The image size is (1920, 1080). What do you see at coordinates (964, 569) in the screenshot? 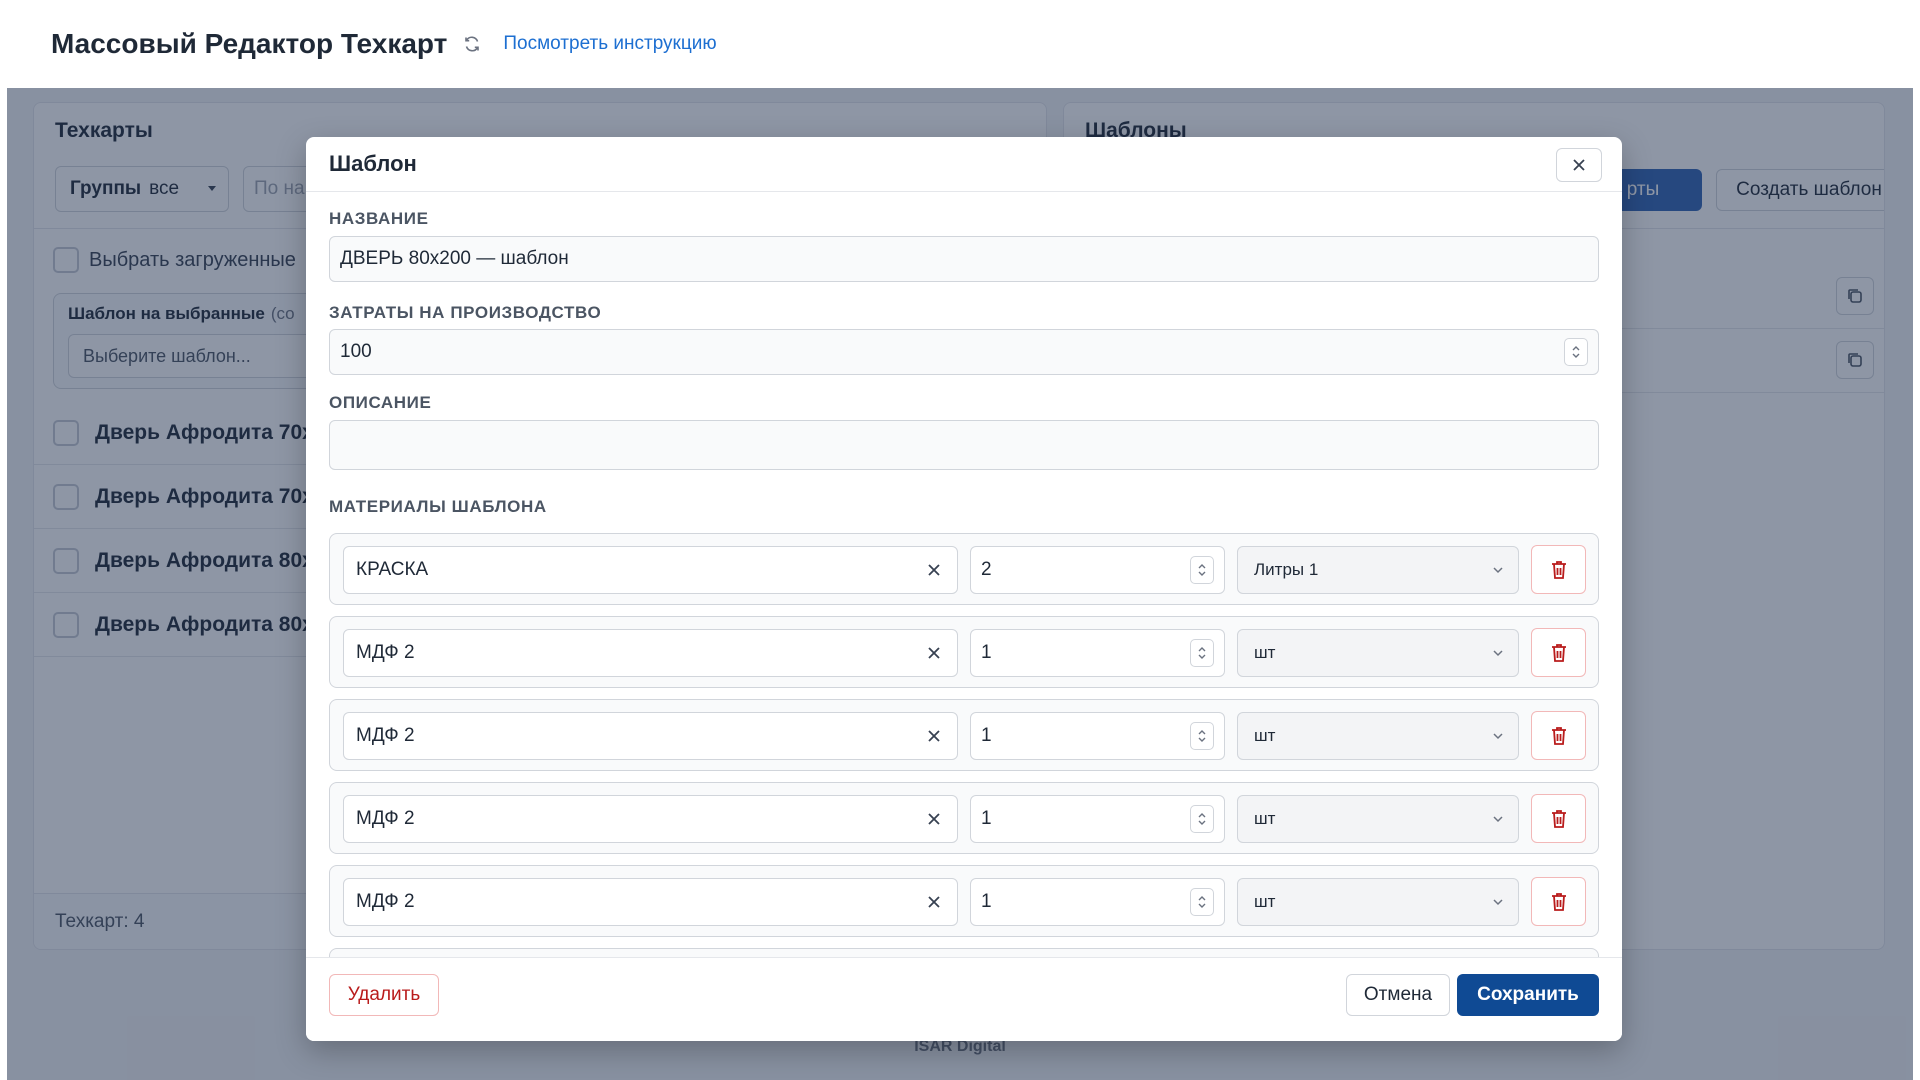
I see `material-row: КРАСКА 2 Литры 1` at bounding box center [964, 569].